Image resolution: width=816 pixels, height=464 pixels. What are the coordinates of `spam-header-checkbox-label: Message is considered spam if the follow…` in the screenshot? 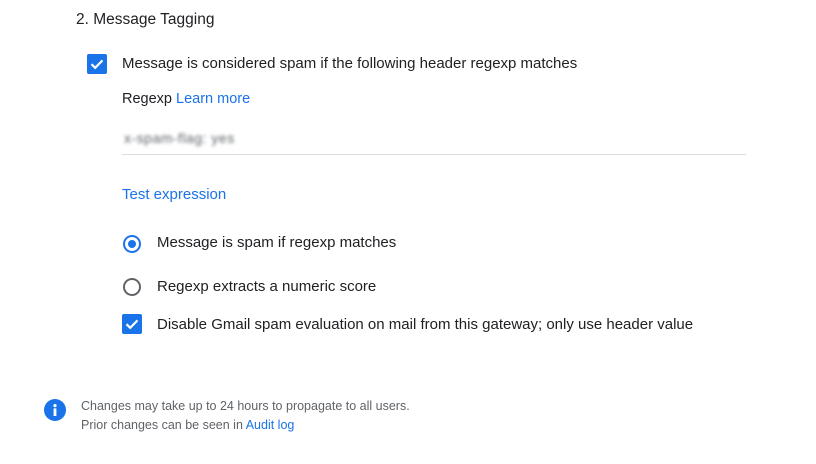 It's located at (350, 63).